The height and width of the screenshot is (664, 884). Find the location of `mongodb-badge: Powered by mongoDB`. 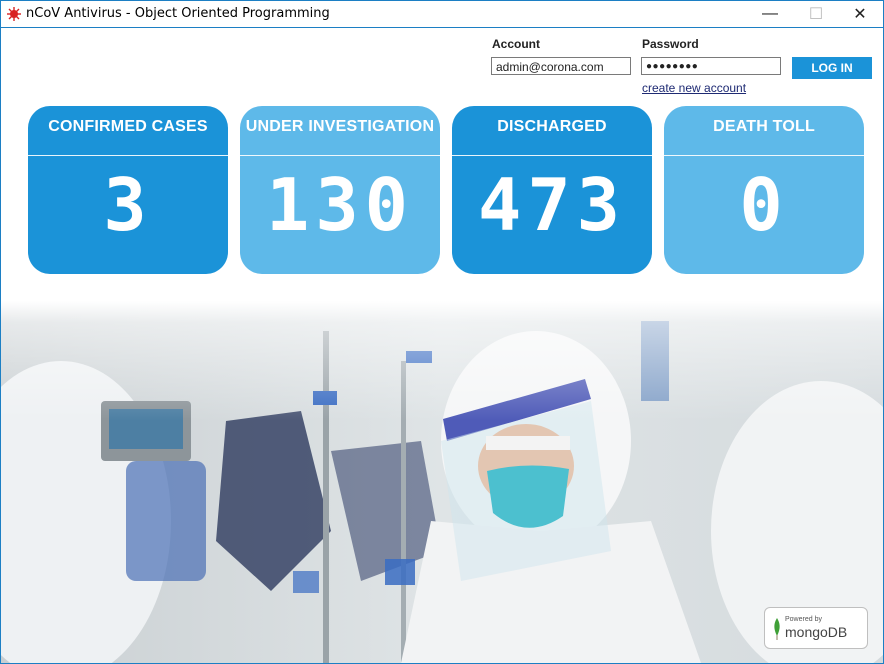

mongodb-badge: Powered by mongoDB is located at coordinates (816, 628).